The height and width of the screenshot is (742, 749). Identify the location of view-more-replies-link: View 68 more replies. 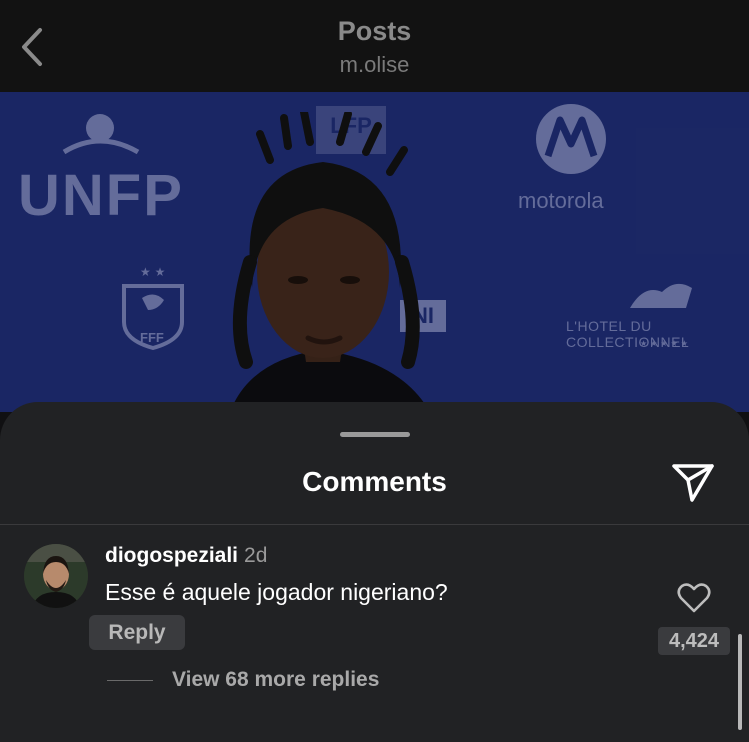
(275, 680).